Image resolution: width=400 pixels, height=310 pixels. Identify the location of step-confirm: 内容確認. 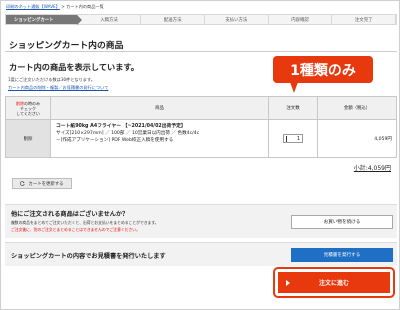
(301, 19).